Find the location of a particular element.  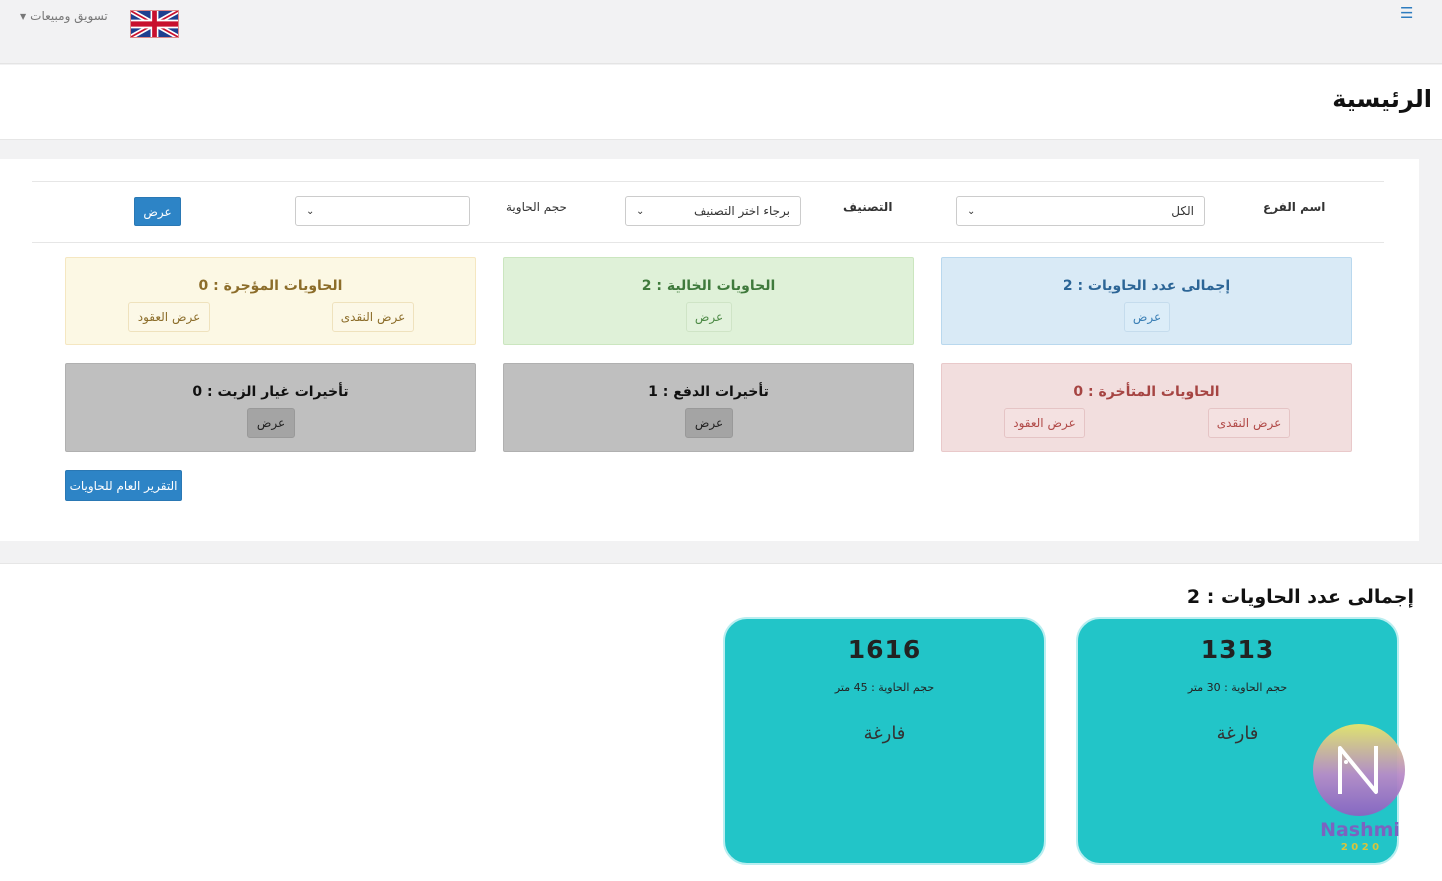

total-containers-view-button: عرض is located at coordinates (1147, 317).